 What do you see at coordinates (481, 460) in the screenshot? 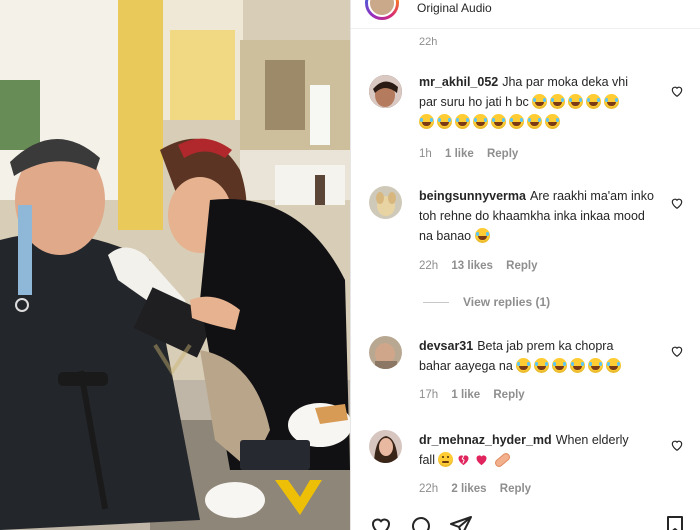
I see `red-heart-icon` at bounding box center [481, 460].